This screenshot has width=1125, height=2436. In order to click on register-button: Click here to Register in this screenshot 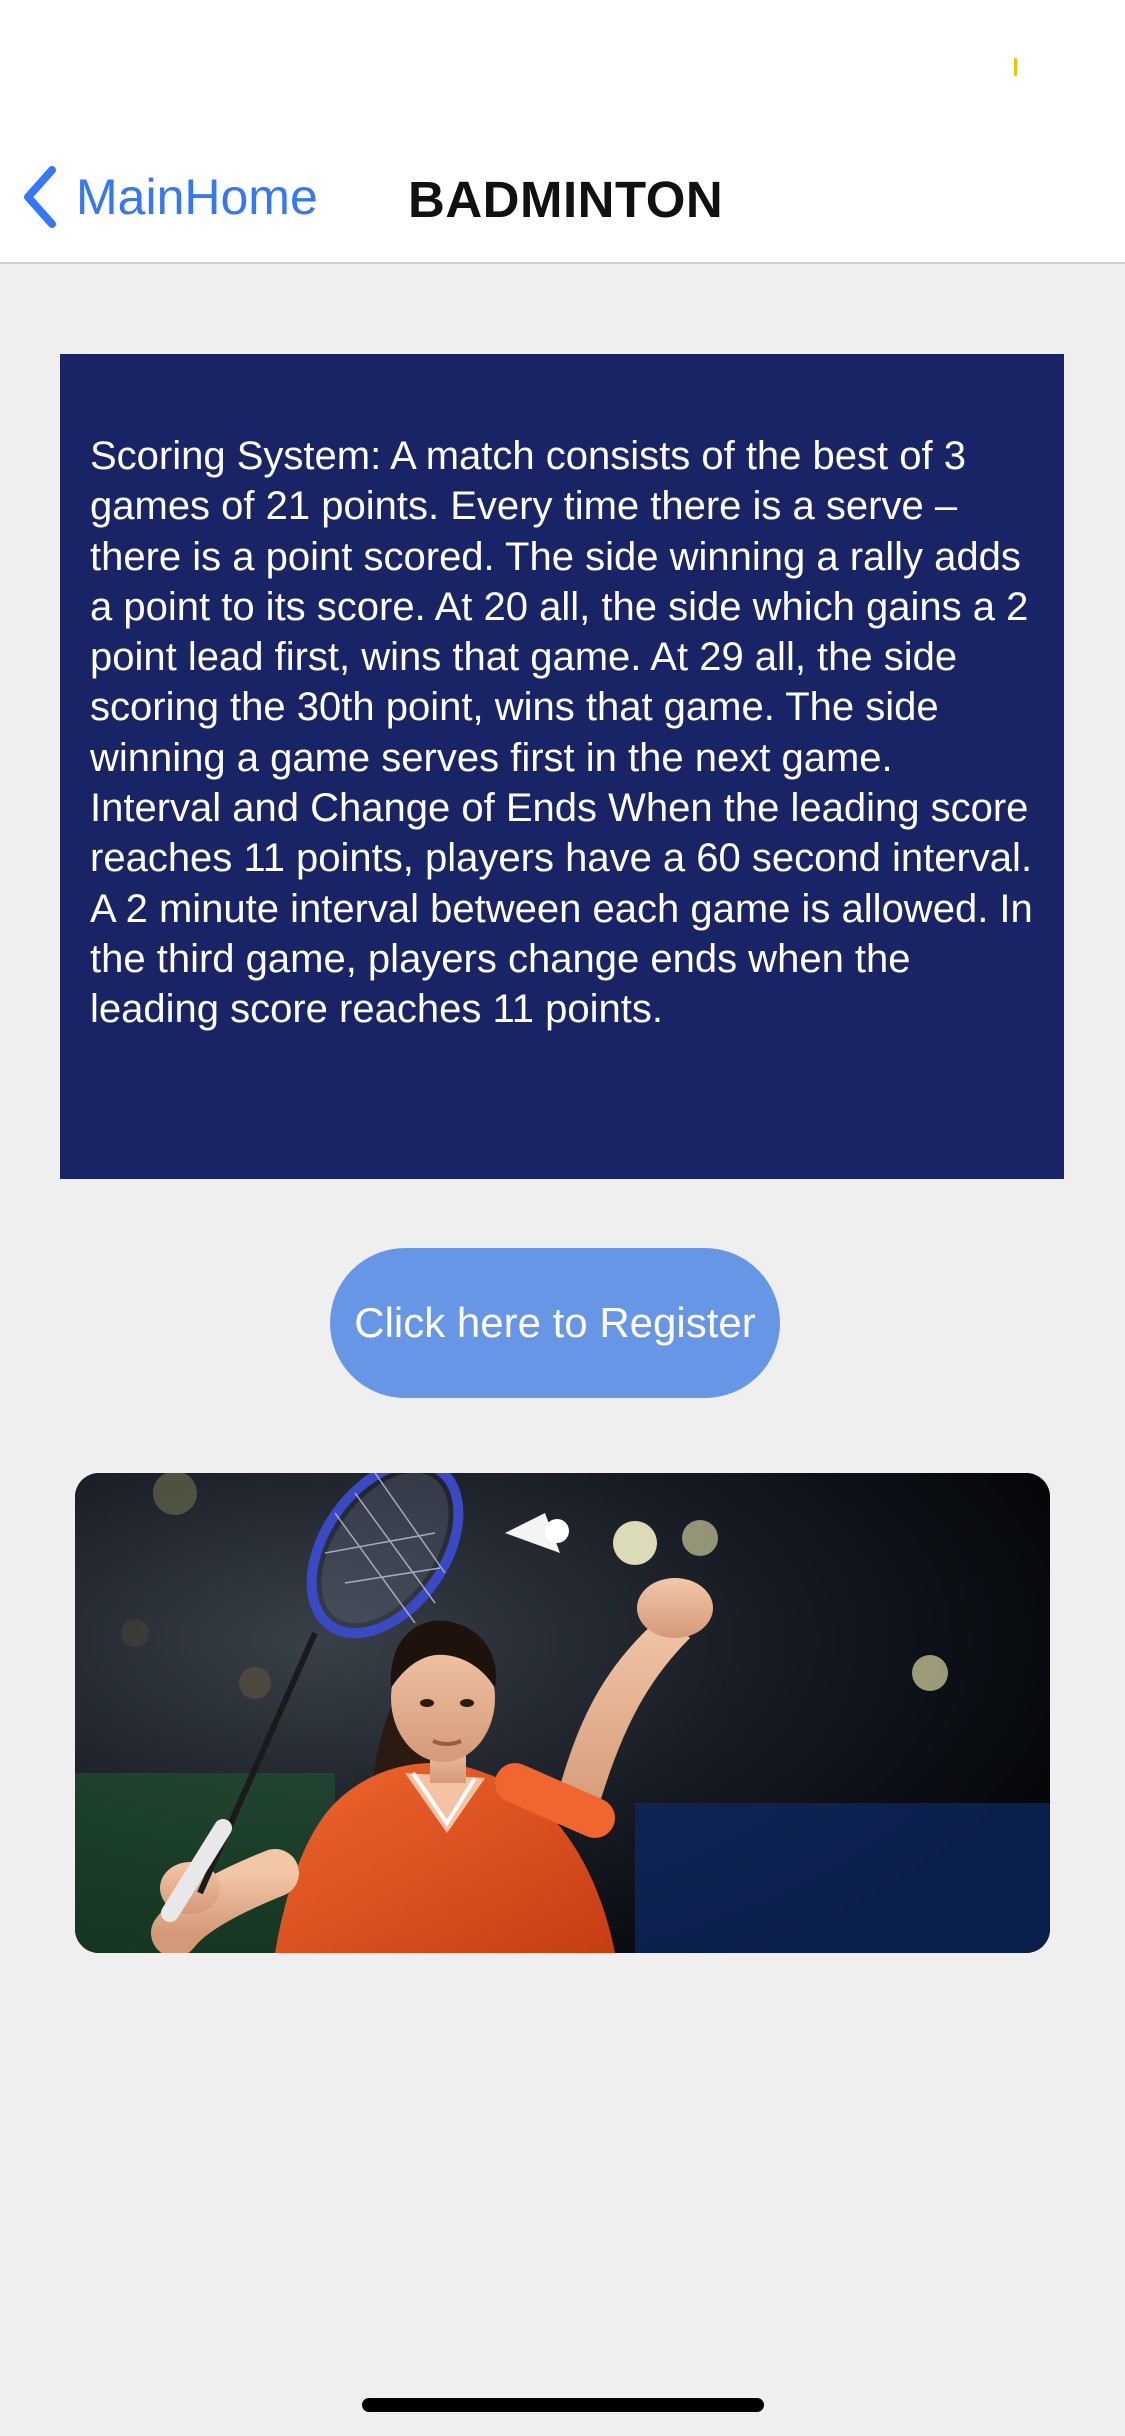, I will do `click(555, 1323)`.